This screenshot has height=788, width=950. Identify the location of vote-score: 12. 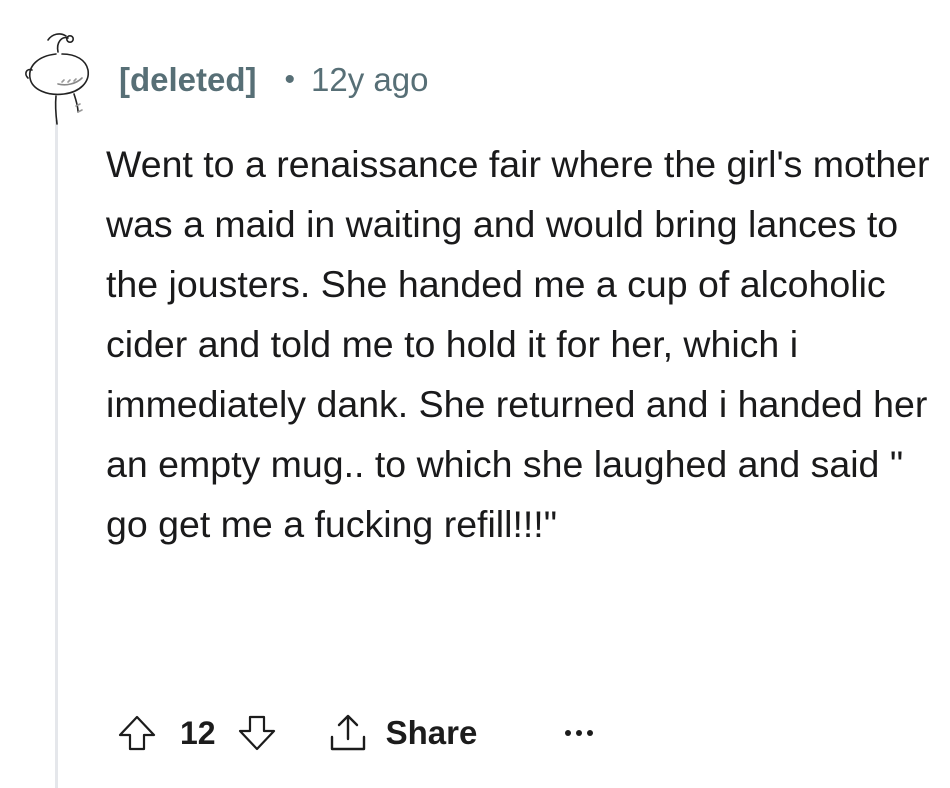
(198, 732).